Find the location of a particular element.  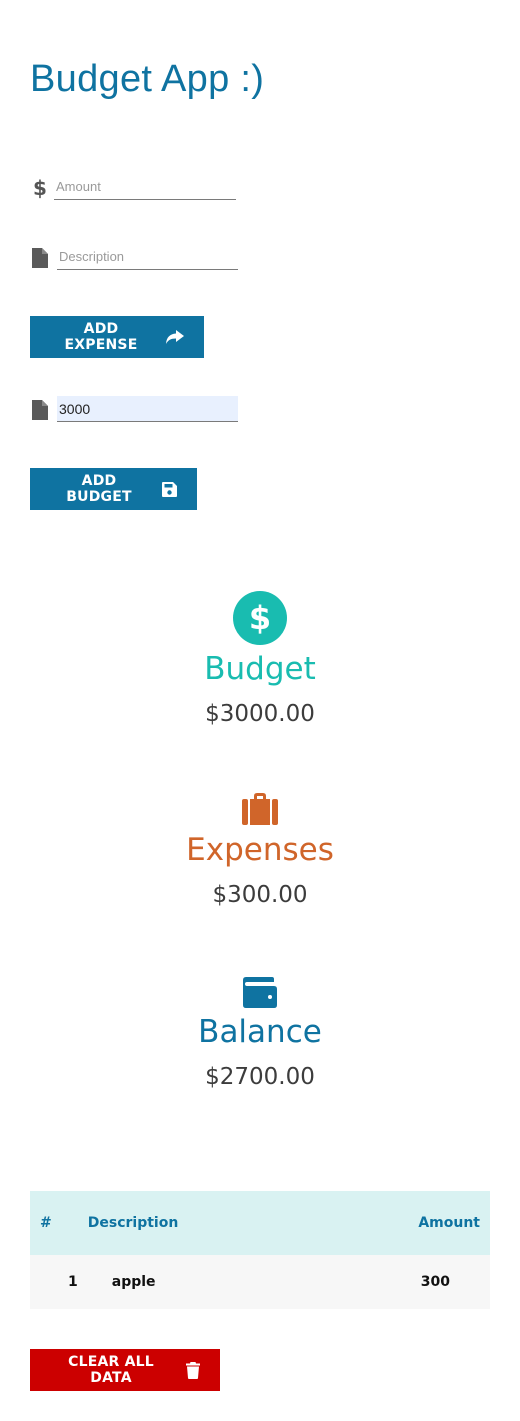

table-header-row: # Description Amount is located at coordinates (260, 1223).